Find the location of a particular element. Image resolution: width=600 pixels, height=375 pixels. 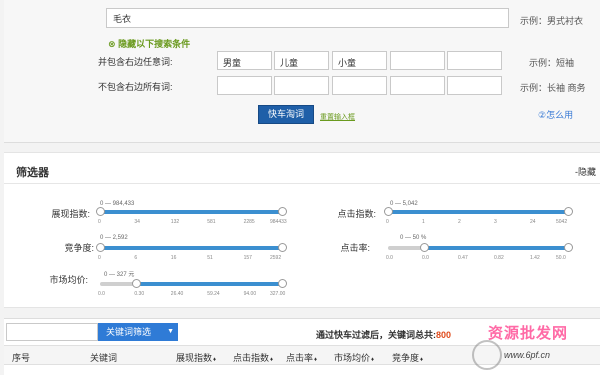

slider-label: 竞争度: is located at coordinates (79, 248).